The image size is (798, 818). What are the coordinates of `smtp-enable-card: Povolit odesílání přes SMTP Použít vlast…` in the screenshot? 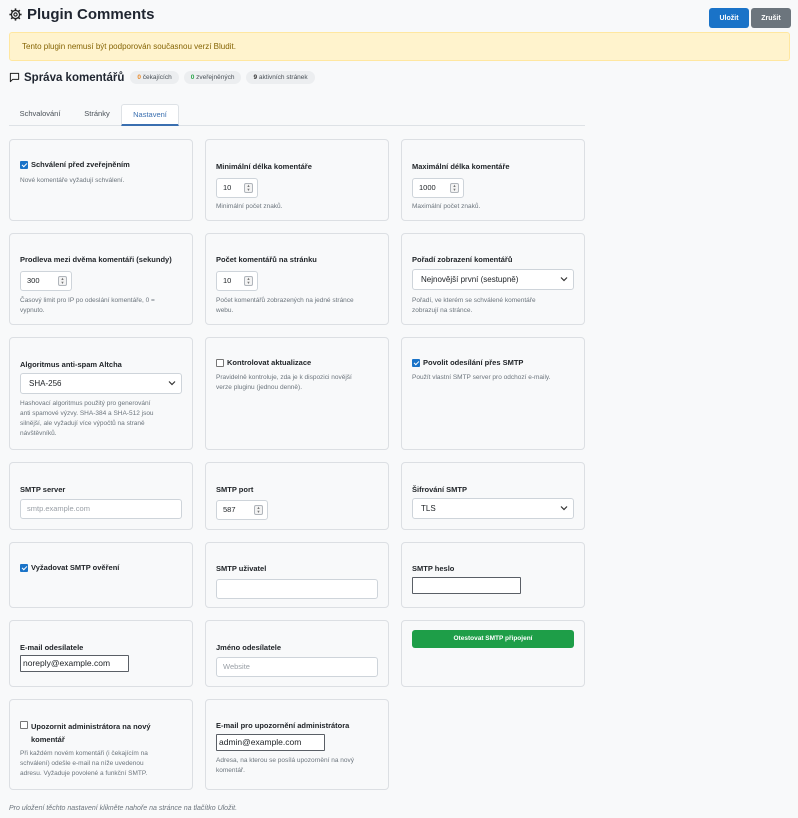 It's located at (493, 393).